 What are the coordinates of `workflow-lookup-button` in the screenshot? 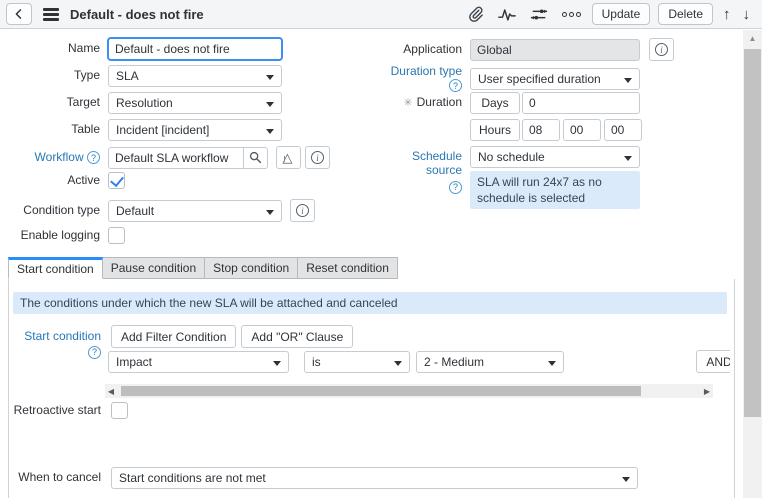 It's located at (256, 157).